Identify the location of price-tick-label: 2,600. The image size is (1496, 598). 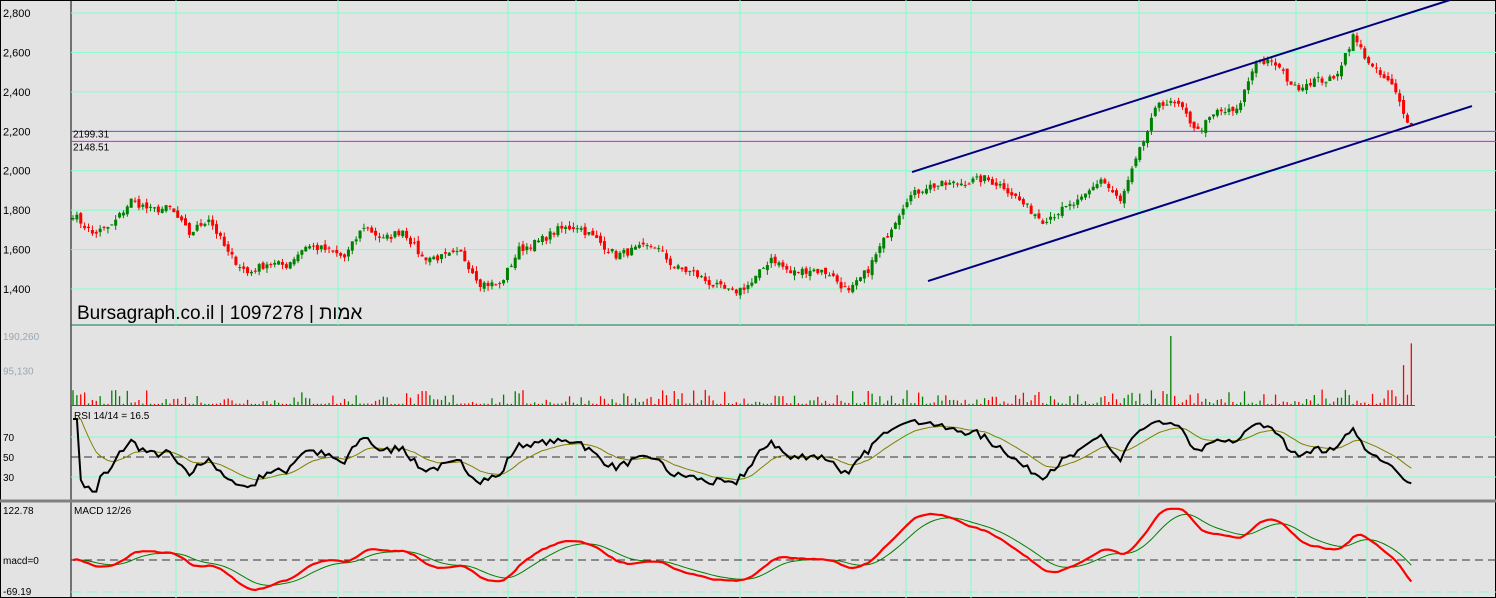
(17, 53).